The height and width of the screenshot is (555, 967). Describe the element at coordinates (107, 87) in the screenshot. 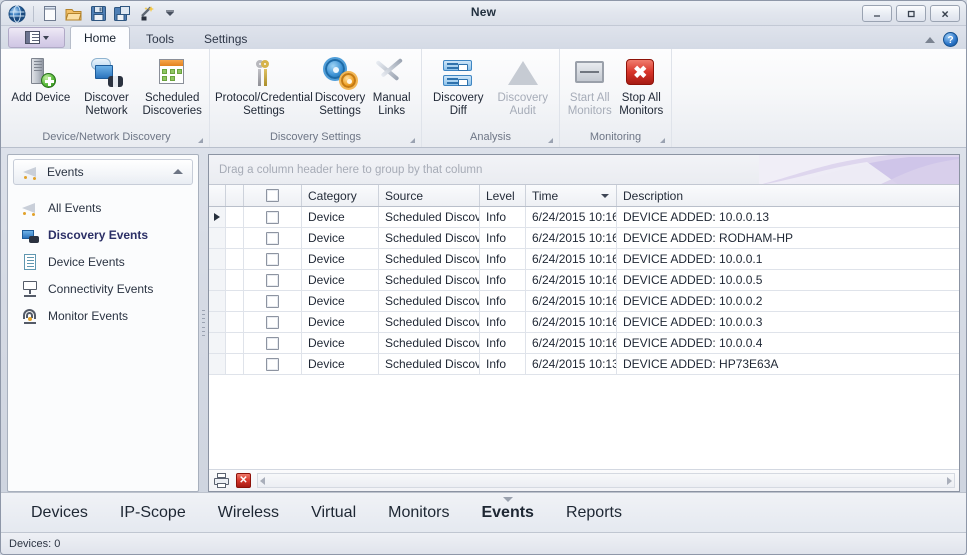

I see `discover-network-button: Discover Network` at that location.